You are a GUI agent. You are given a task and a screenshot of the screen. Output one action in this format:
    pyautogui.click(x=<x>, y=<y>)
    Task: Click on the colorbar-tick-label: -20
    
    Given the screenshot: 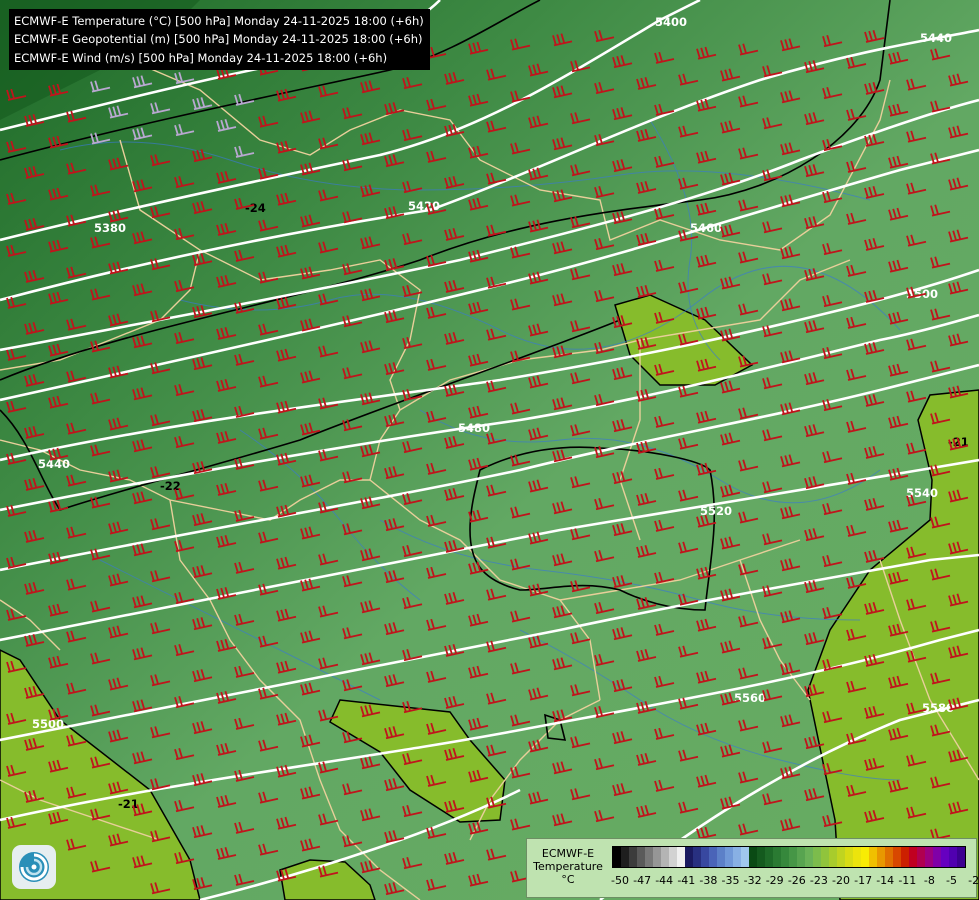 What is the action you would take?
    pyautogui.click(x=841, y=880)
    